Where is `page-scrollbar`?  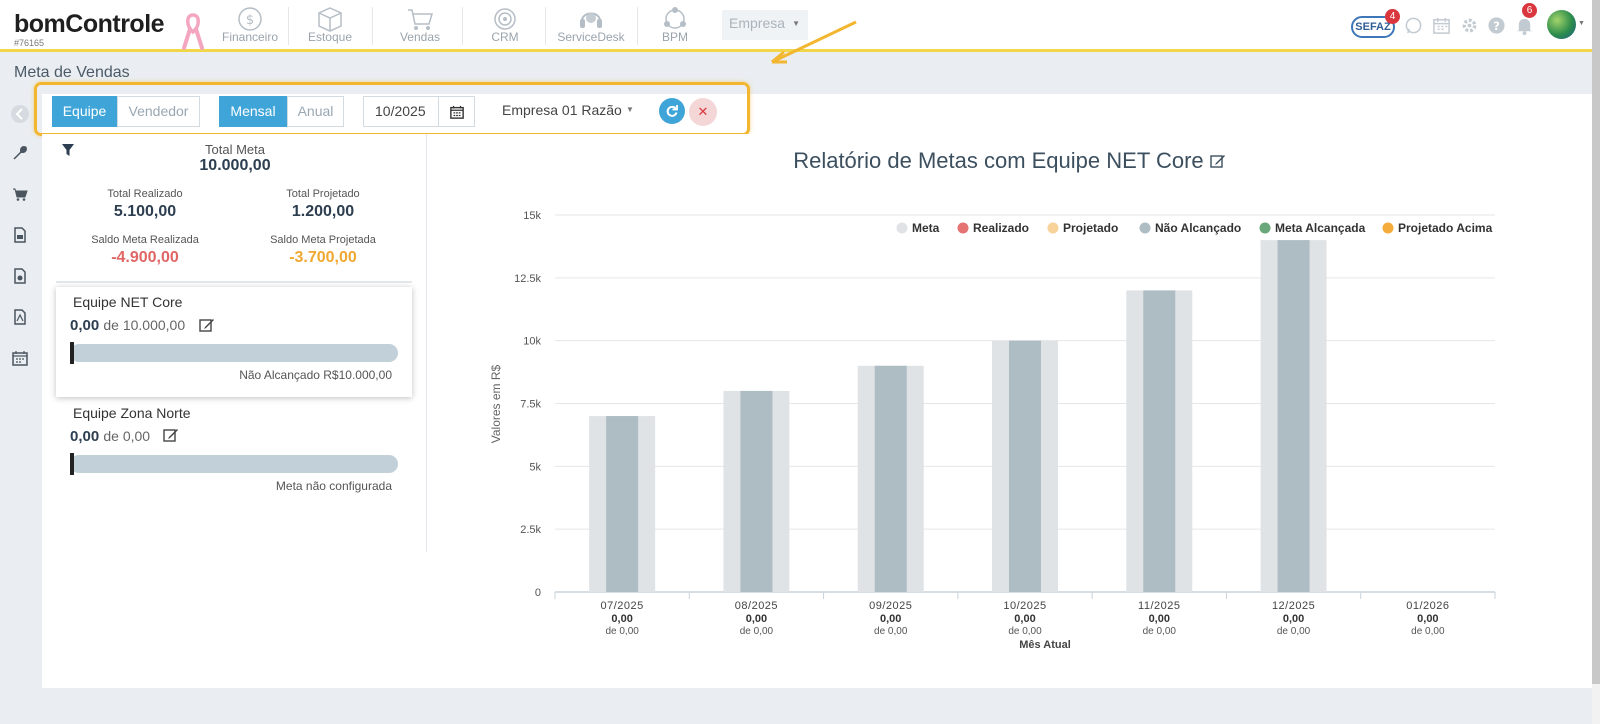
page-scrollbar is located at coordinates (1596, 362).